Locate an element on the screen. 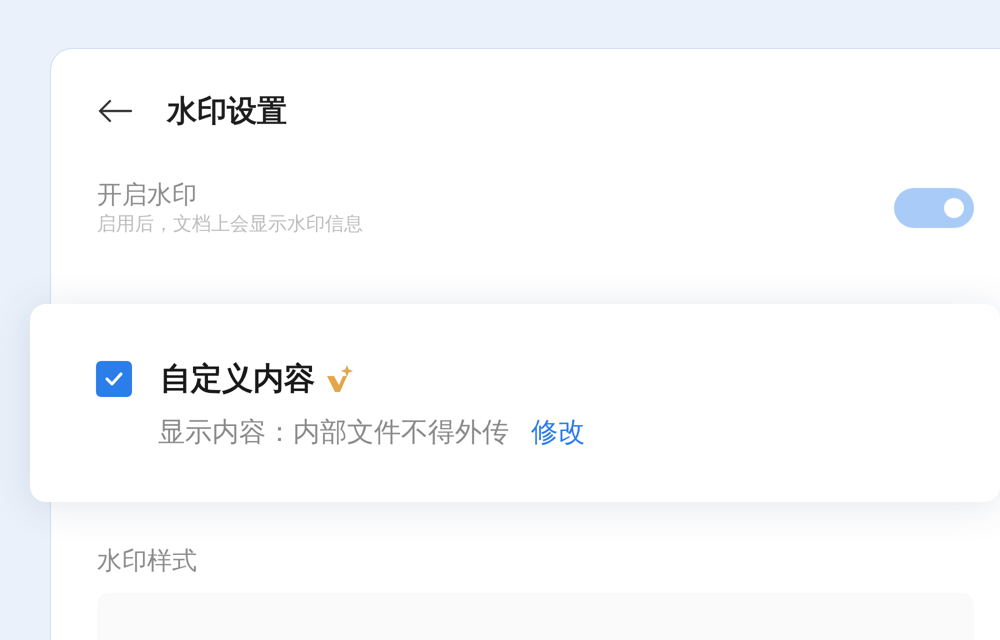 Image resolution: width=1000 pixels, height=640 pixels. toggle-switch is located at coordinates (934, 208).